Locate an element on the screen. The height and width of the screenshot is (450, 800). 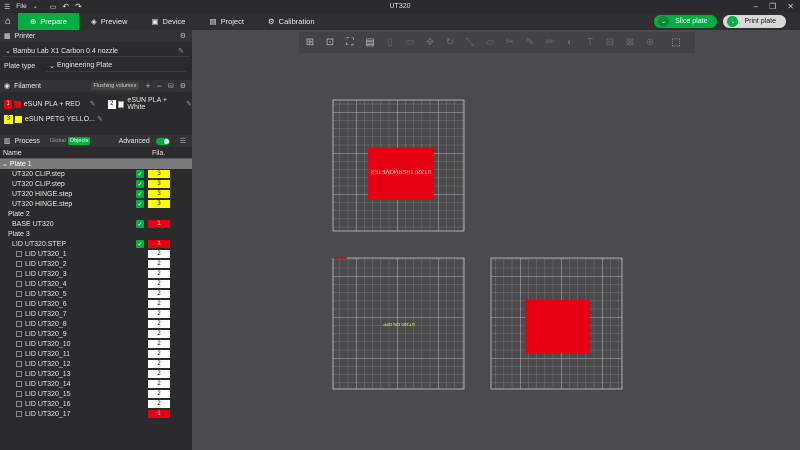
plate-1: UT320 THERMOMETER is located at coordinates (398, 165).